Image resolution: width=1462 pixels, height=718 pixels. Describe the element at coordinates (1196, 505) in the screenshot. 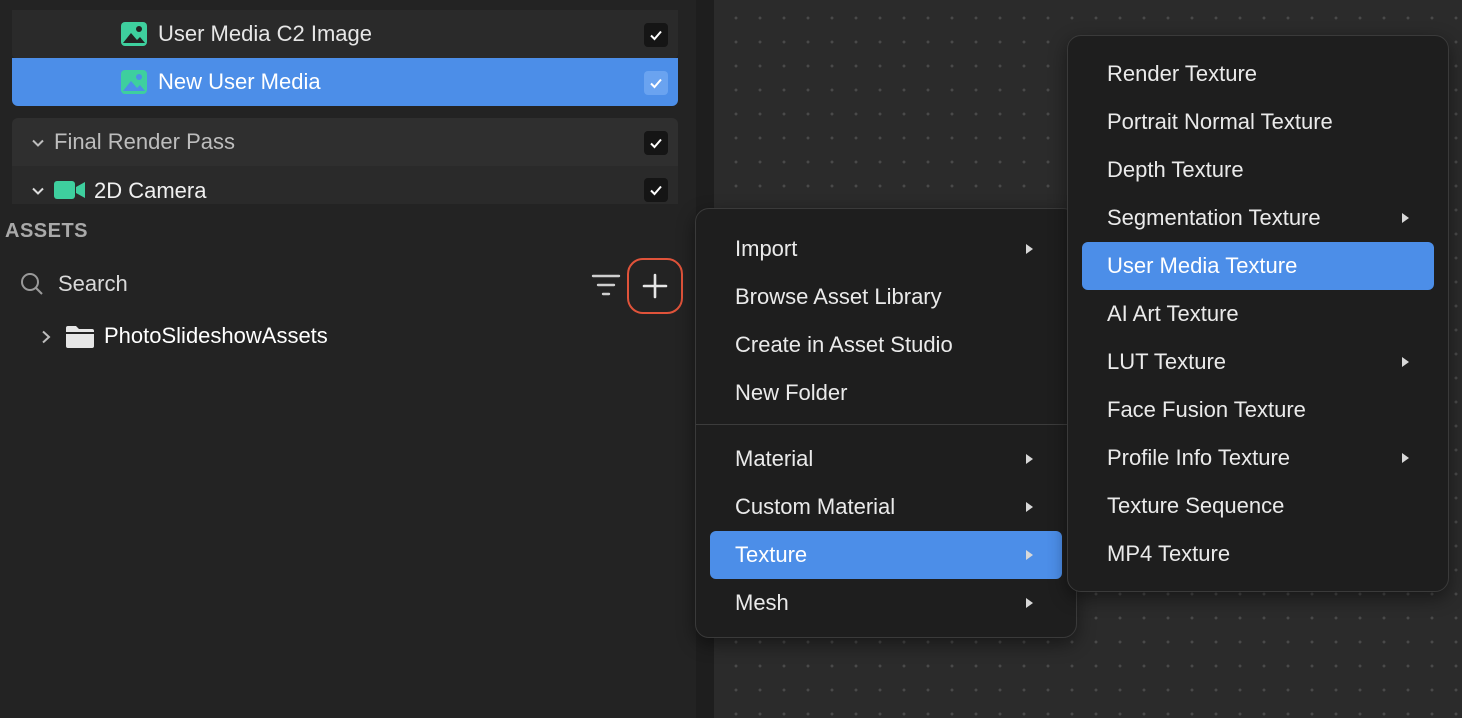

I see `menu-item-label: Texture Sequence` at that location.